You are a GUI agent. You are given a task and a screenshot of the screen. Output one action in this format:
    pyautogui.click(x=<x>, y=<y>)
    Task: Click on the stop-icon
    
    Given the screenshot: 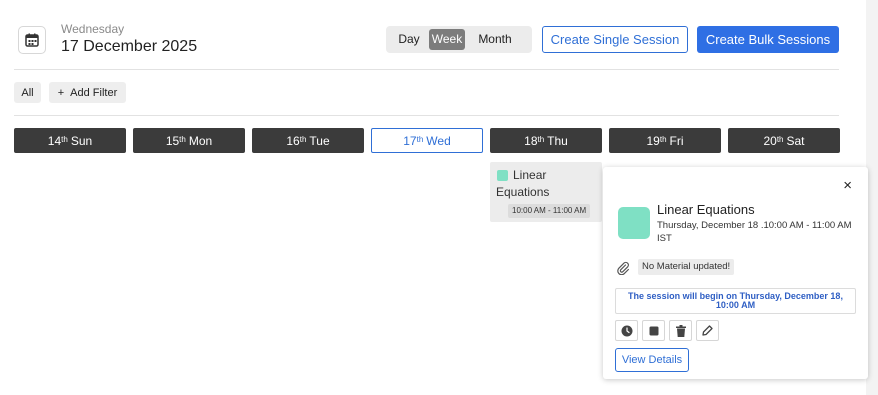 What is the action you would take?
    pyautogui.click(x=653, y=330)
    